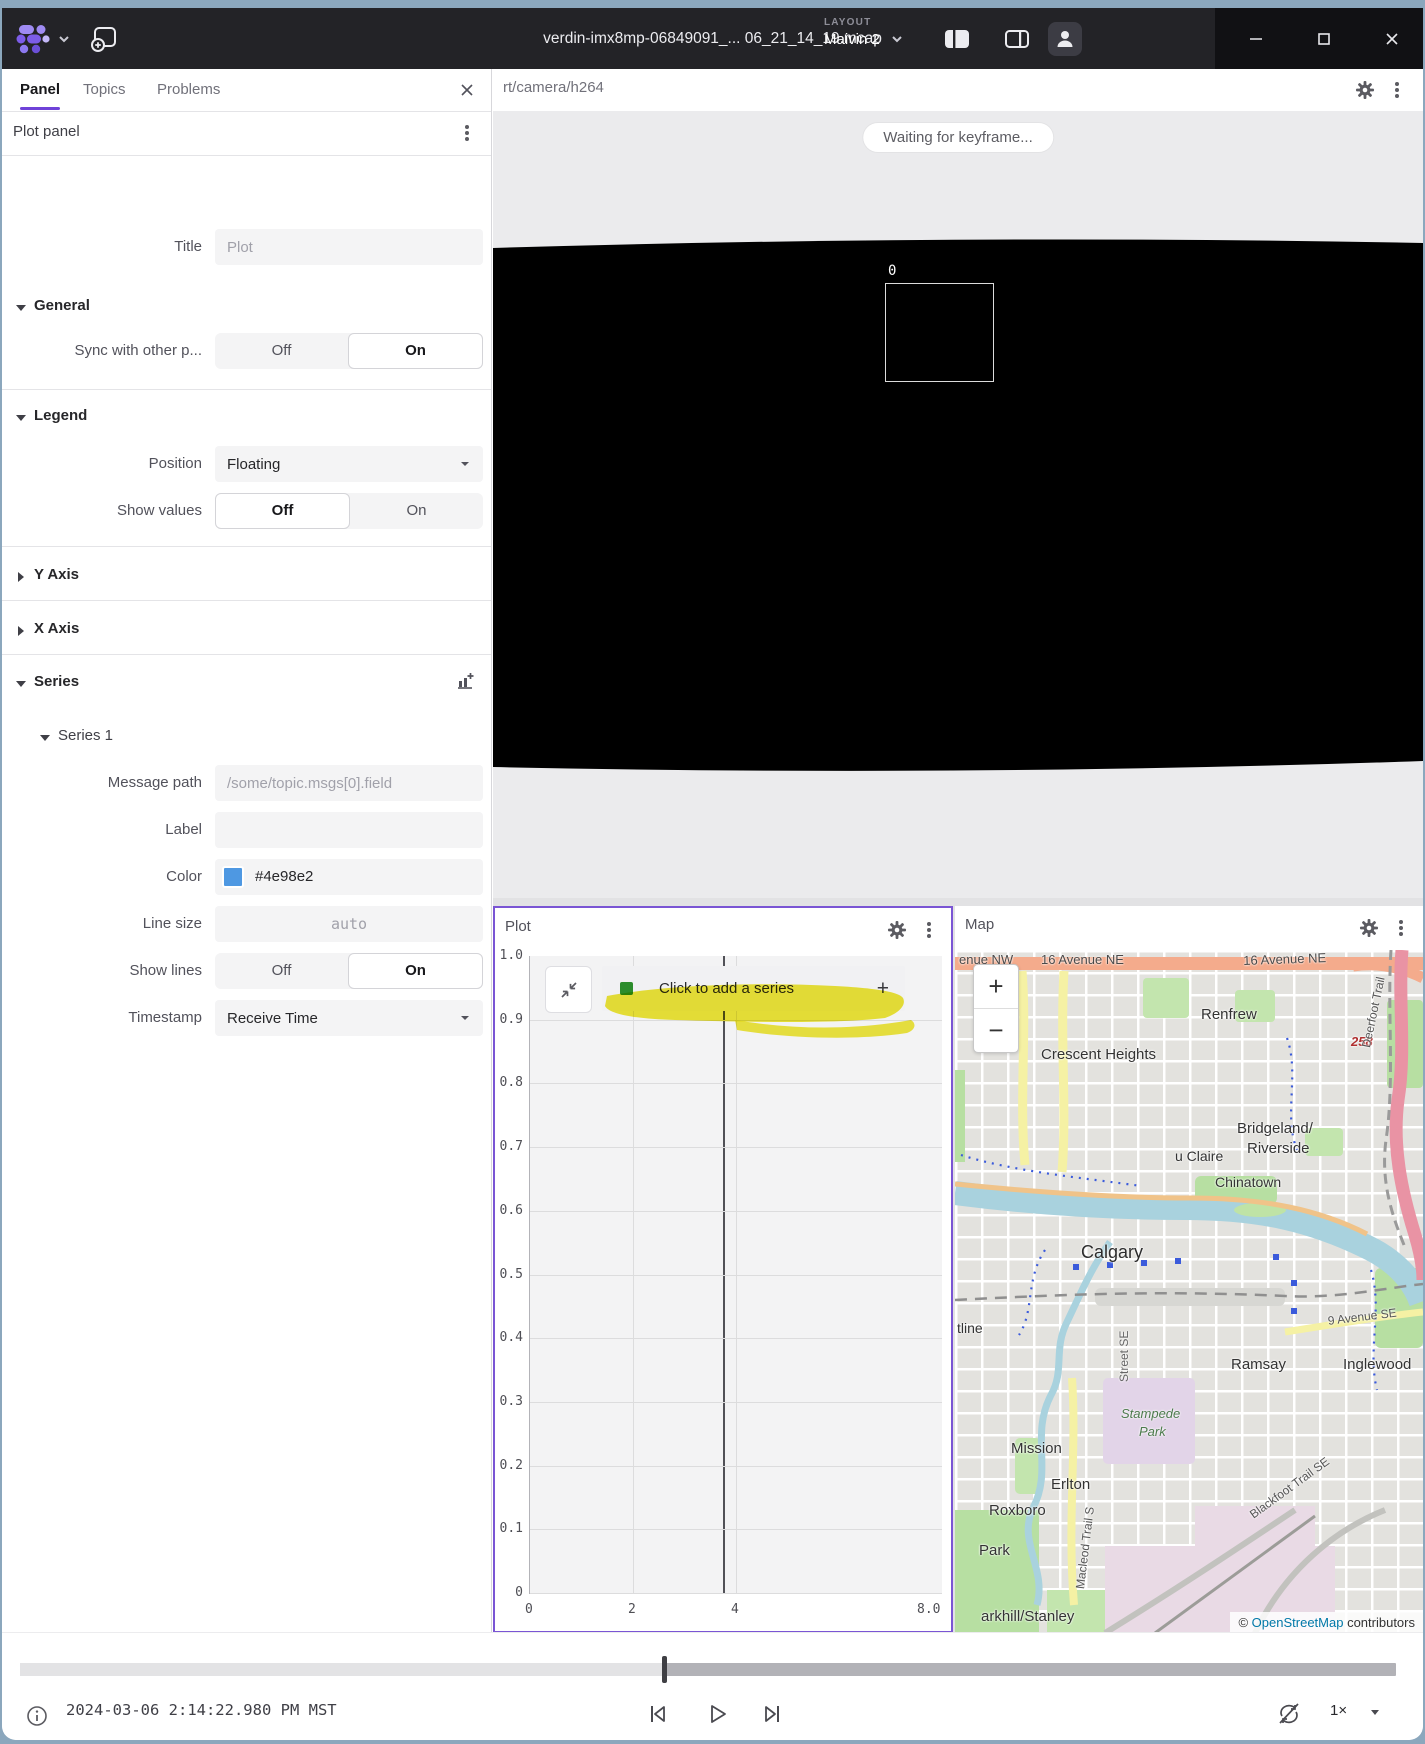 The width and height of the screenshot is (1425, 1744). I want to click on close-button, so click(1392, 39).